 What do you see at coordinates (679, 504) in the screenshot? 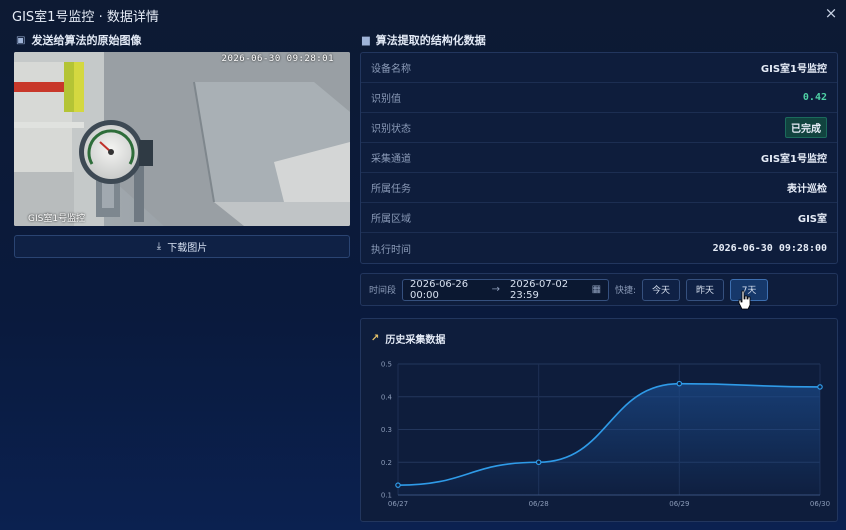
I see `x-tick-label: 06/29` at bounding box center [679, 504].